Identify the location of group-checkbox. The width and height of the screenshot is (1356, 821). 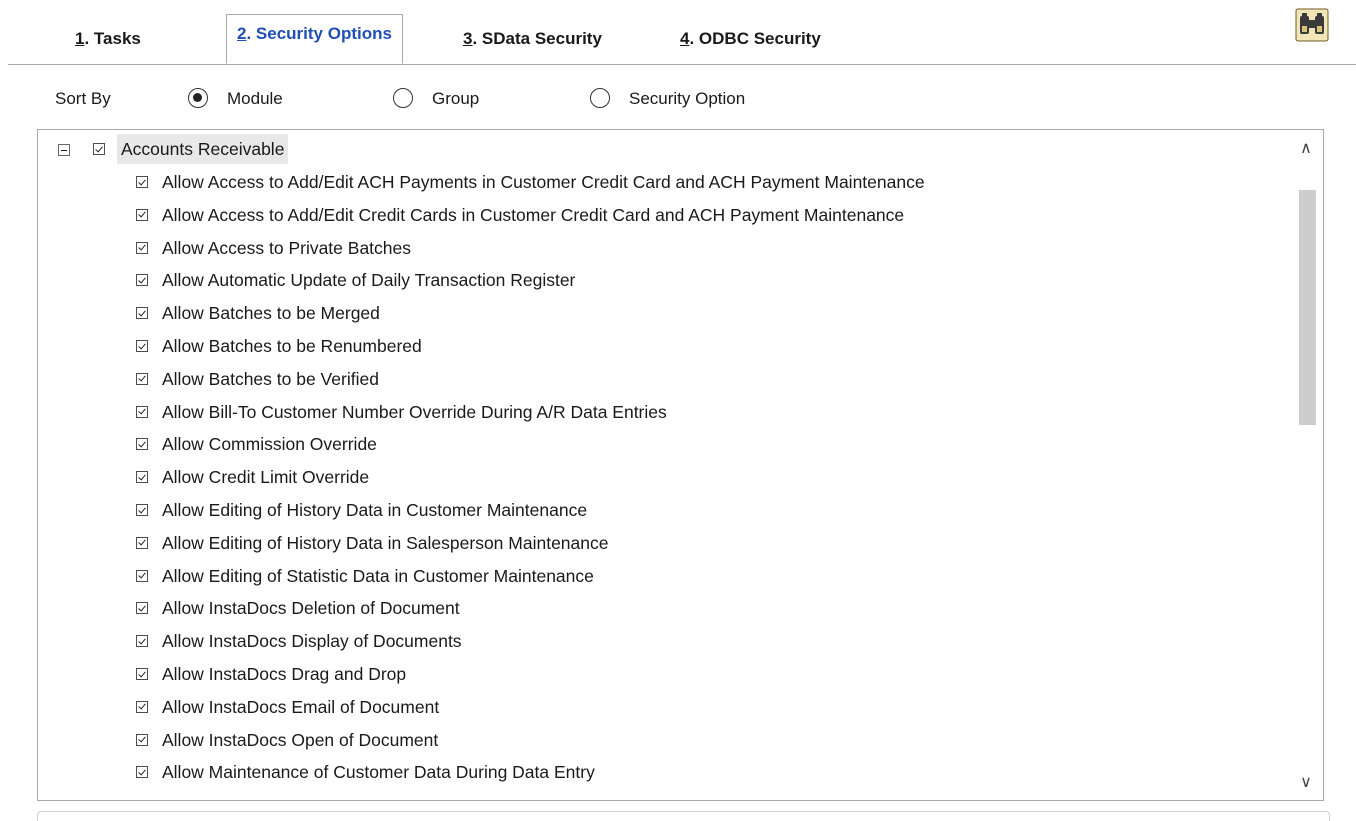
(99, 149).